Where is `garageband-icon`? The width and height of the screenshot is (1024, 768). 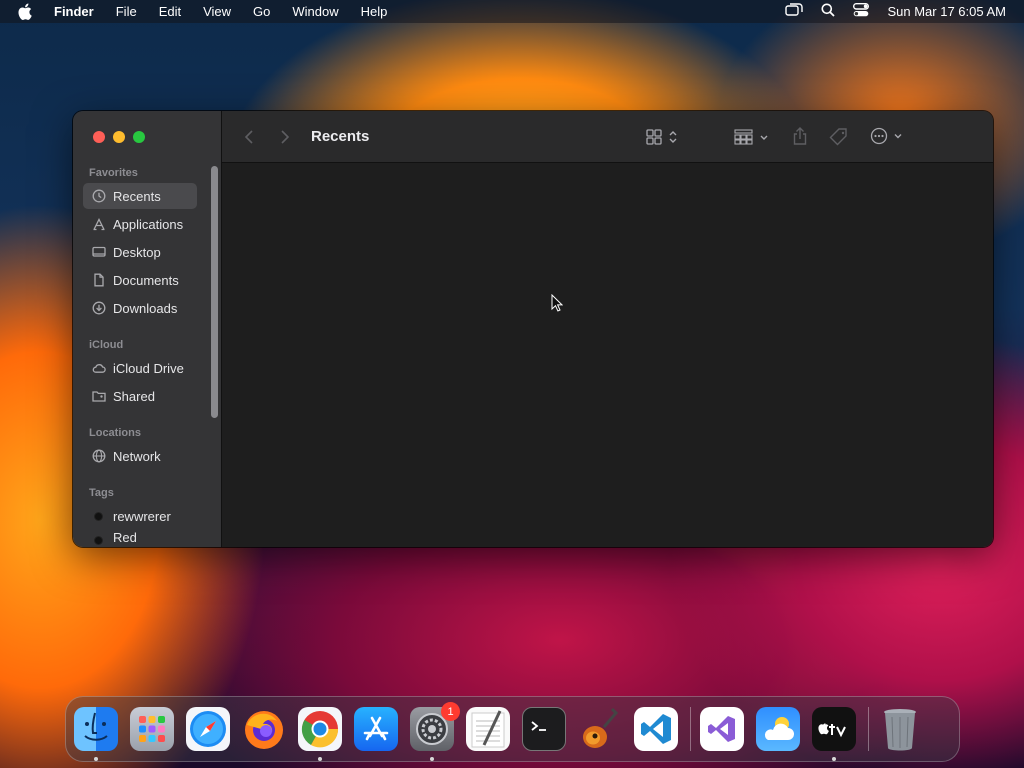
garageband-icon is located at coordinates (600, 729).